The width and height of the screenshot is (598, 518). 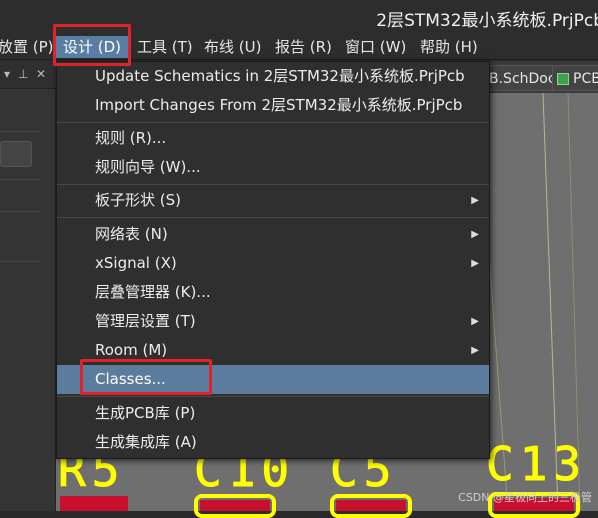 What do you see at coordinates (273, 263) in the screenshot?
I see `menu-item-xsignal: xSignal (X) ▶` at bounding box center [273, 263].